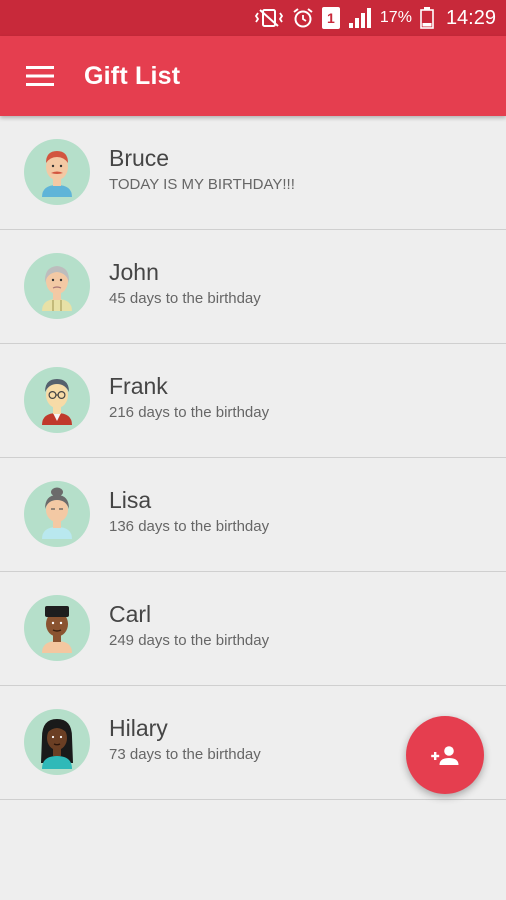 This screenshot has height=900, width=506. I want to click on contact-row-frank: Frank 216 days to the birthday, so click(253, 401).